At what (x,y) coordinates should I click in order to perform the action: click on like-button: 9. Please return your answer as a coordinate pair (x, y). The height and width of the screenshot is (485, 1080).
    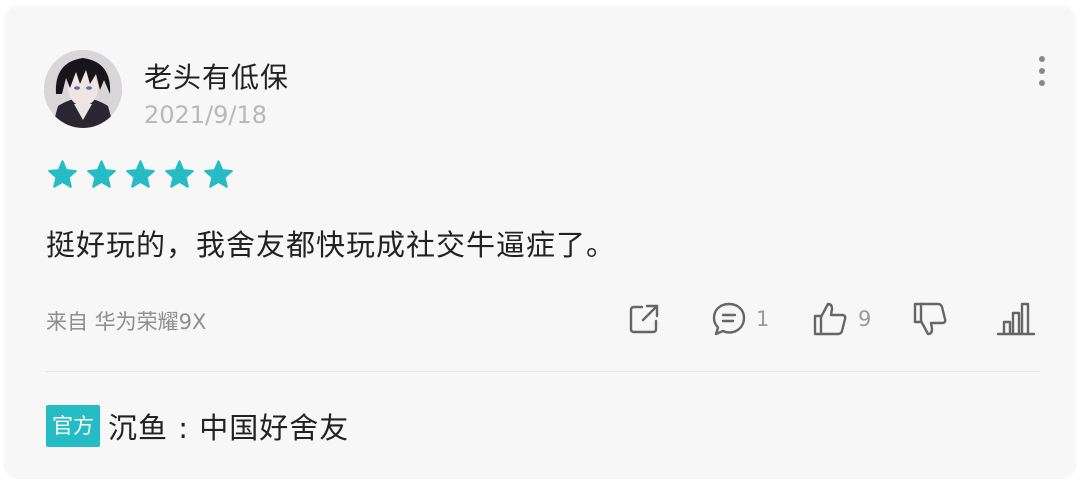
    Looking at the image, I should click on (840, 319).